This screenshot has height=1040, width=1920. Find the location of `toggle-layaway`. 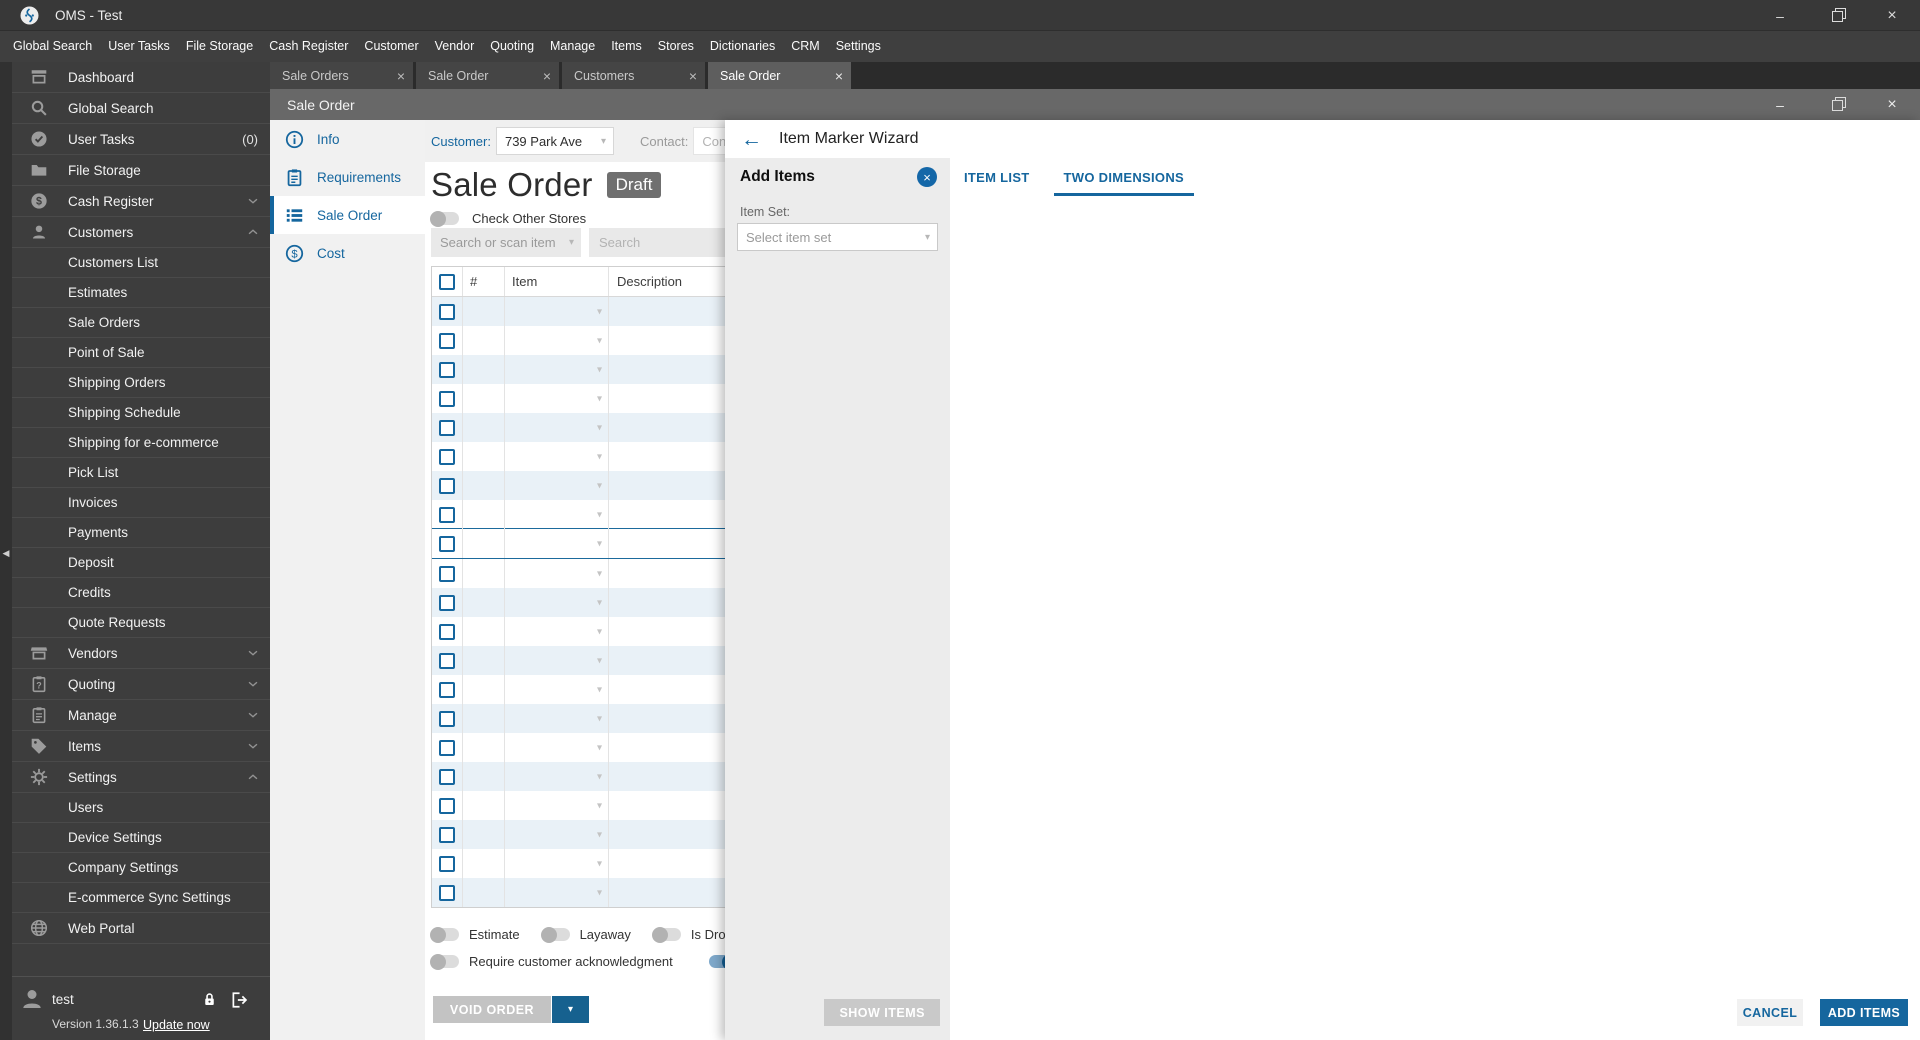

toggle-layaway is located at coordinates (555, 934).